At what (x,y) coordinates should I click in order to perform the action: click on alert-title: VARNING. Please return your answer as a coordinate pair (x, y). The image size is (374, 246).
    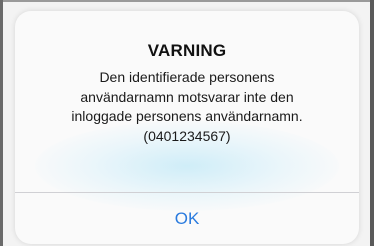
    Looking at the image, I should click on (187, 50).